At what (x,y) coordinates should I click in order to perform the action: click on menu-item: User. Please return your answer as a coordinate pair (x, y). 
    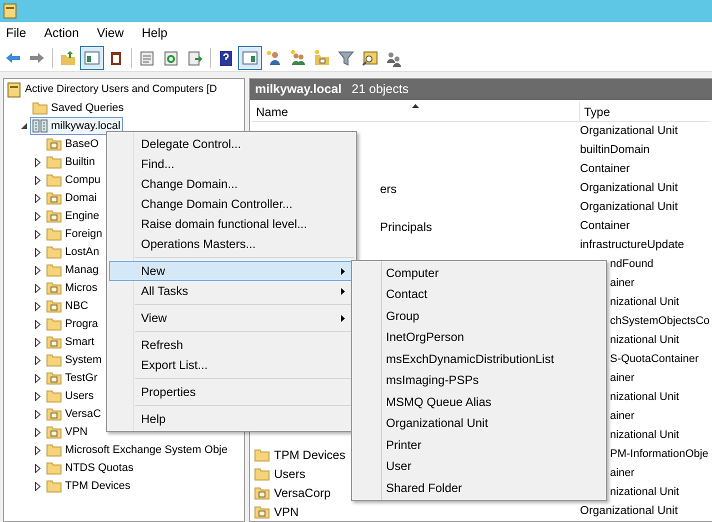
    Looking at the image, I should click on (479, 466).